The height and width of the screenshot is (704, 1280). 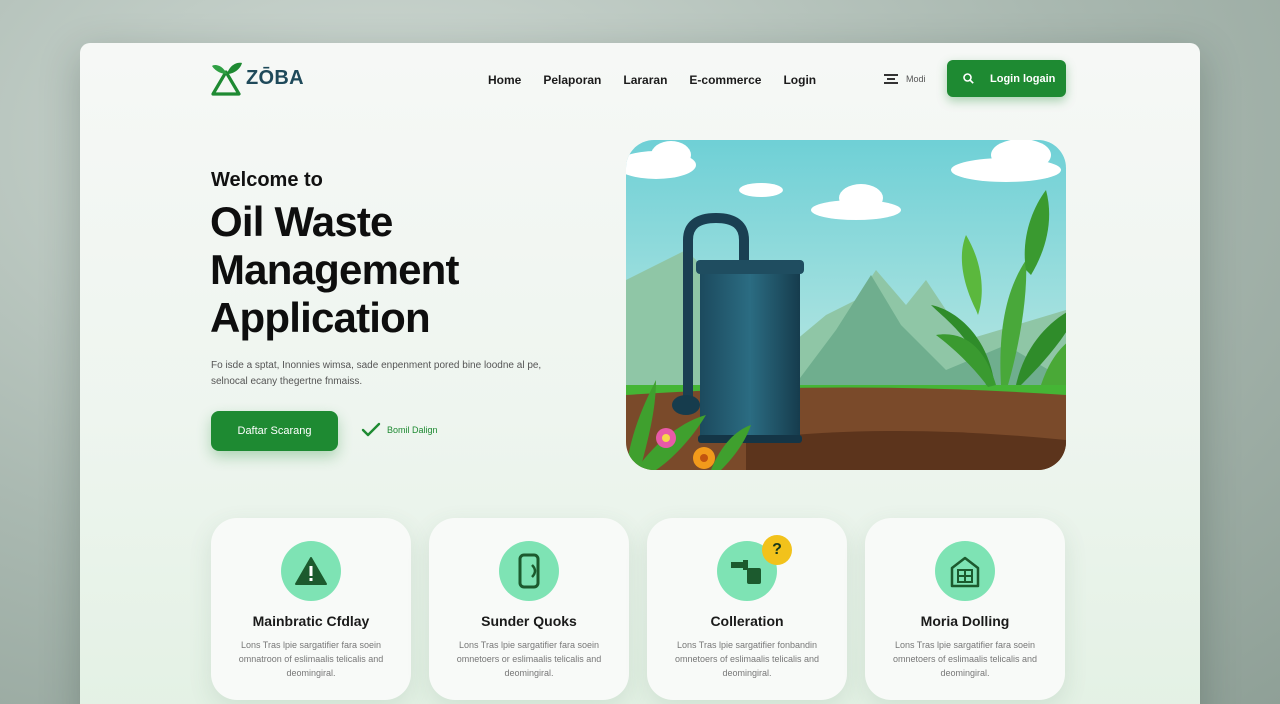 I want to click on login-button-label: Login logain, so click(x=1023, y=78).